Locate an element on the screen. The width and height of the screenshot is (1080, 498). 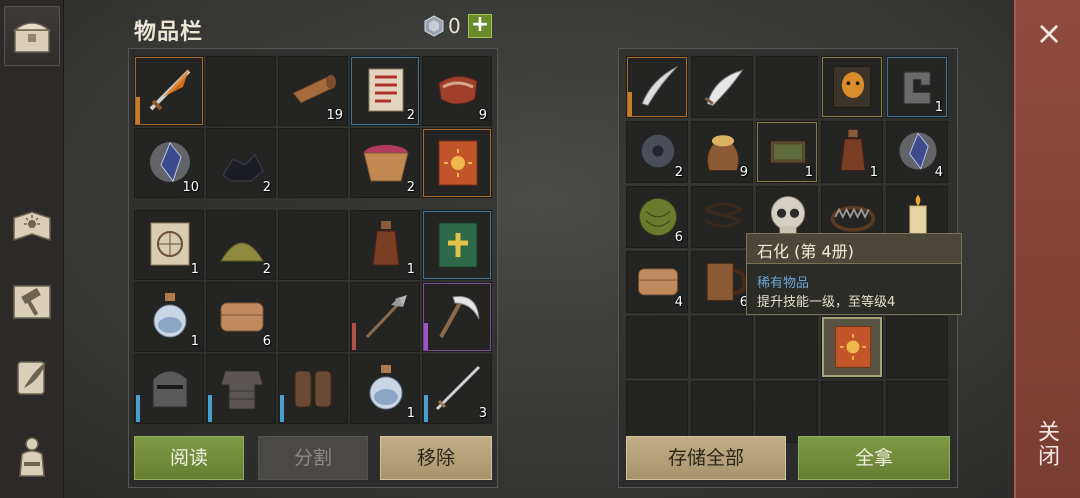
item-slot-metal-clamp: 1 is located at coordinates (917, 87).